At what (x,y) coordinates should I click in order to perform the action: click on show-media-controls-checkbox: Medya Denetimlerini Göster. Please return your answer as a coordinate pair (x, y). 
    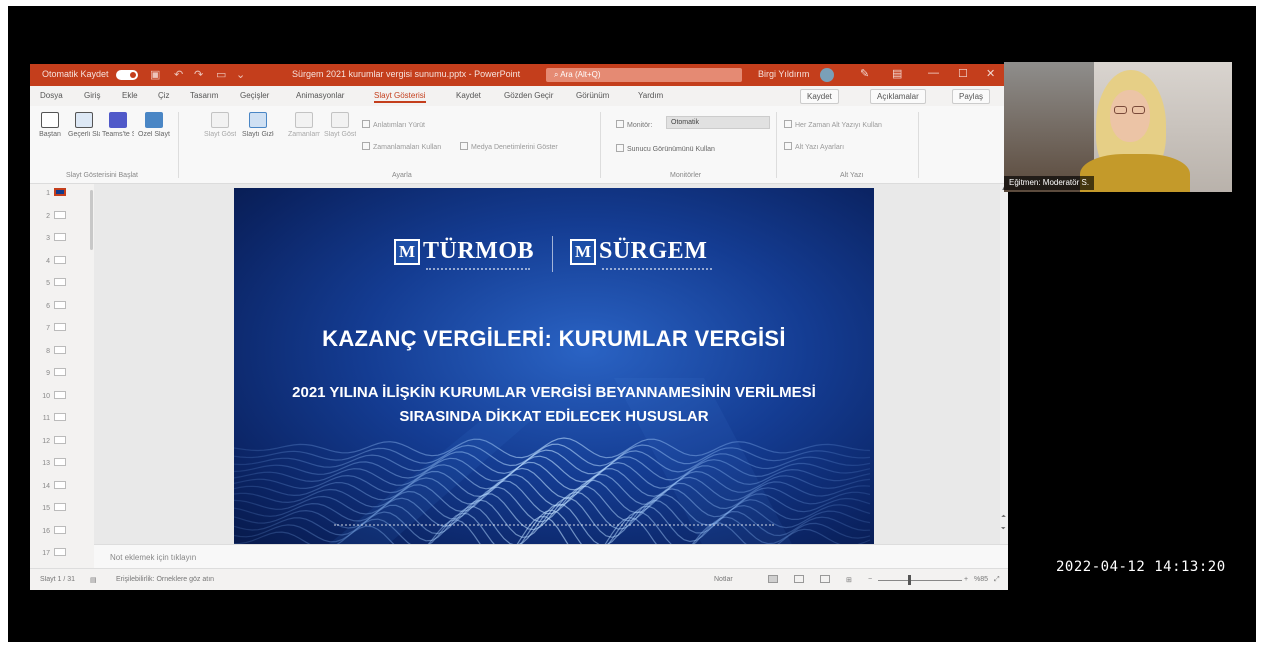
    Looking at the image, I should click on (509, 146).